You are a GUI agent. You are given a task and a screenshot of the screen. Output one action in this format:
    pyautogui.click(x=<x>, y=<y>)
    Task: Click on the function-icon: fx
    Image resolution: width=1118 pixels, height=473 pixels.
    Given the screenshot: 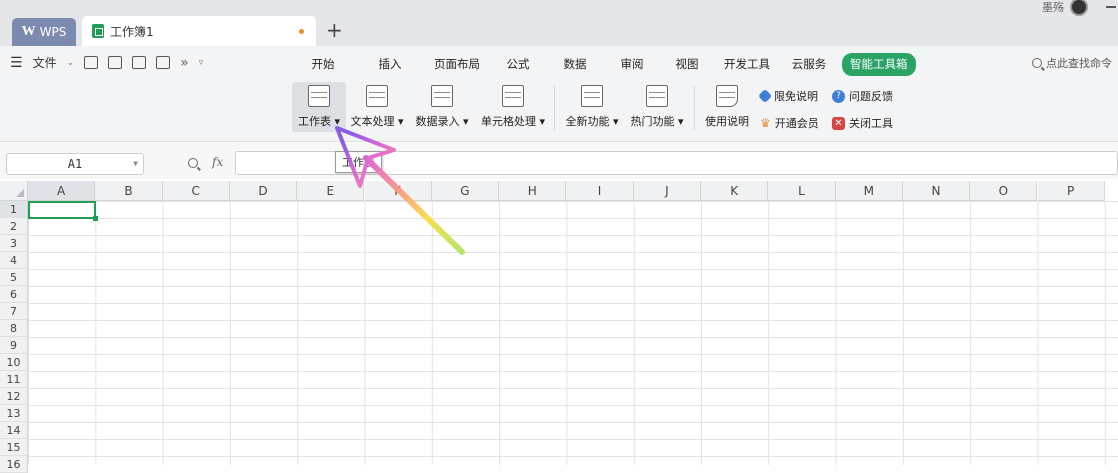 What is the action you would take?
    pyautogui.click(x=217, y=162)
    